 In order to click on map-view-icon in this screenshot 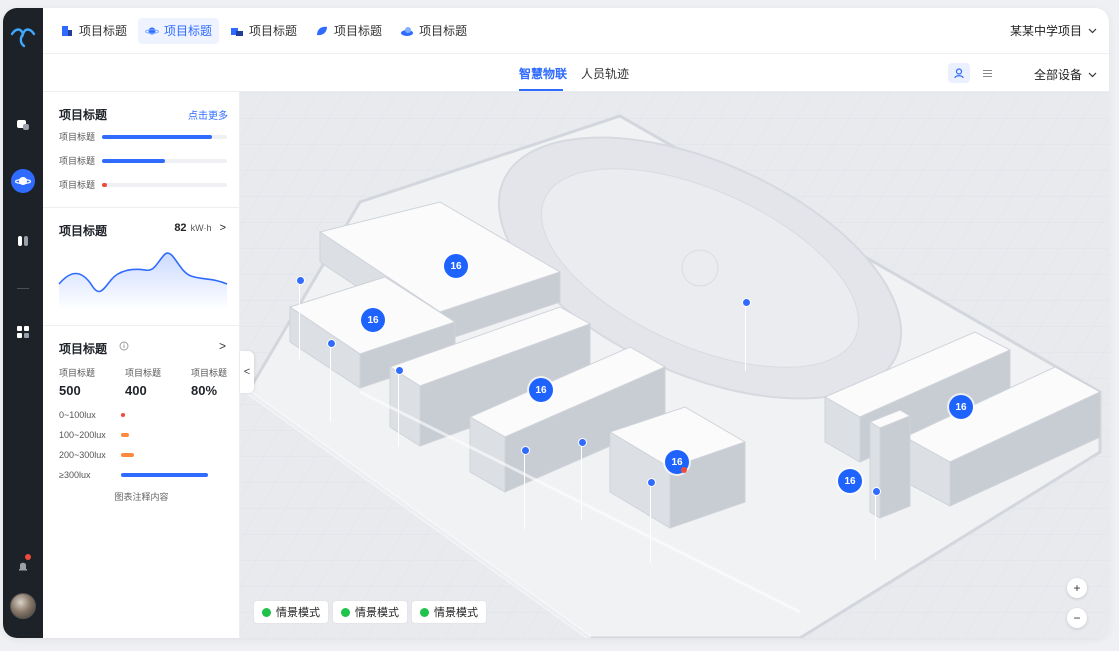, I will do `click(959, 73)`.